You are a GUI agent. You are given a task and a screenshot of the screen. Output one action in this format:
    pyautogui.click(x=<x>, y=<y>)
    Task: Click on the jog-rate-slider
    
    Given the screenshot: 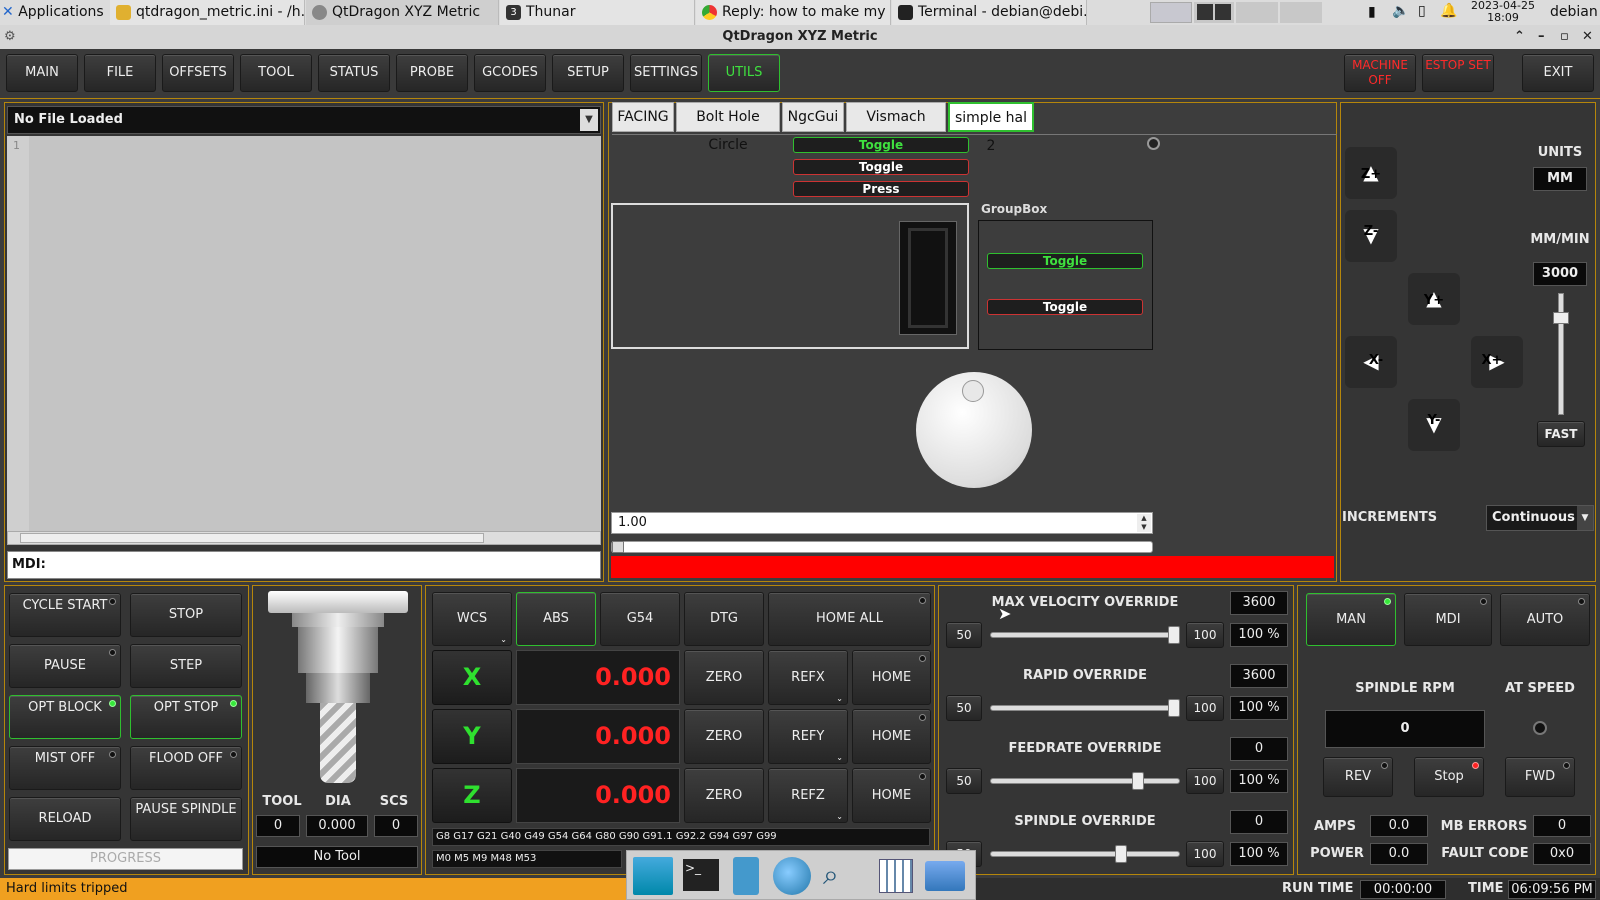 What is the action you would take?
    pyautogui.click(x=1561, y=354)
    